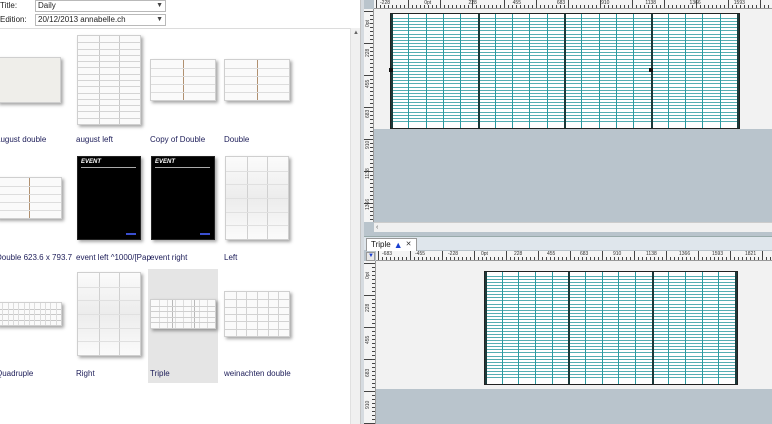 Image resolution: width=772 pixels, height=424 pixels. I want to click on ruler-label: -228, so click(385, 3).